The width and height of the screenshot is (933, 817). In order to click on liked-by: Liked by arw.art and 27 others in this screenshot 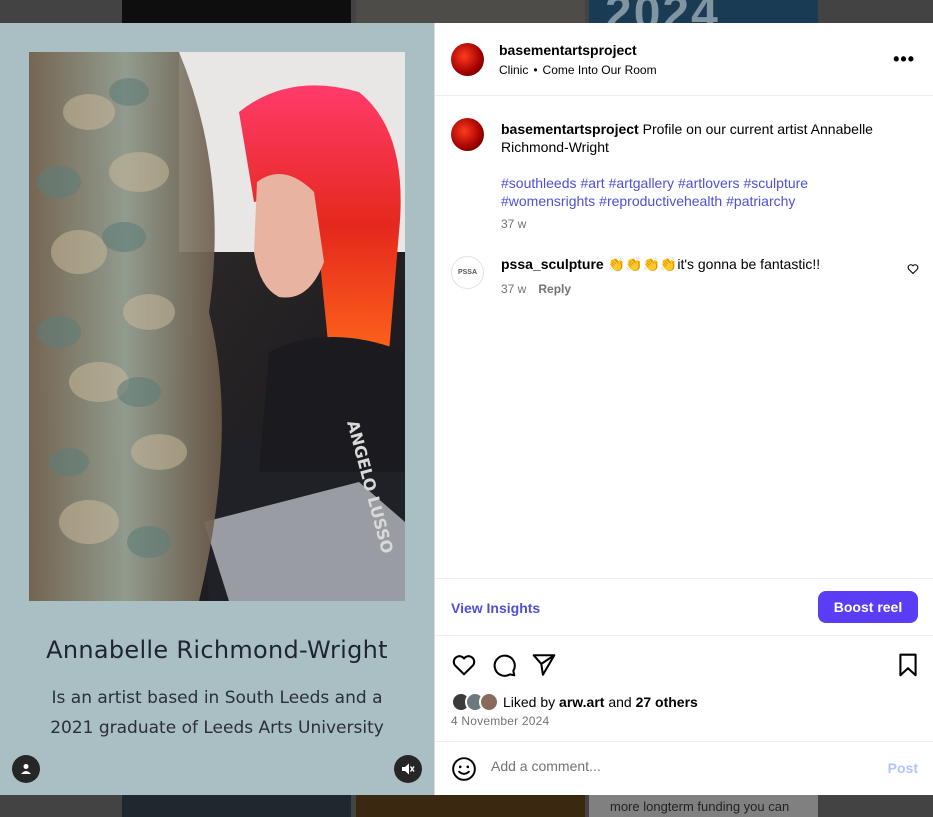, I will do `click(574, 702)`.